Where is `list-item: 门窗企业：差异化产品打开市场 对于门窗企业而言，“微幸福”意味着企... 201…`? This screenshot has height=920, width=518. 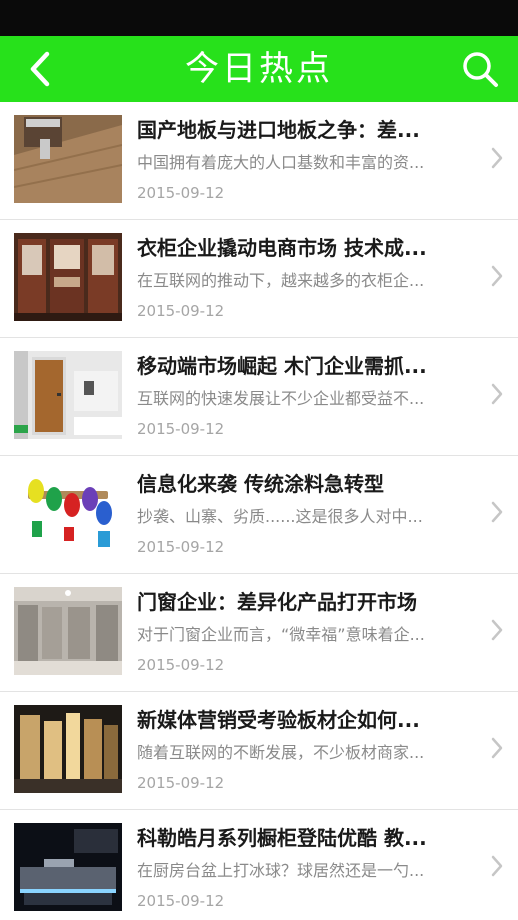 list-item: 门窗企业：差异化产品打开市场 对于门窗企业而言，“微幸福”意味着企... 201… is located at coordinates (259, 633).